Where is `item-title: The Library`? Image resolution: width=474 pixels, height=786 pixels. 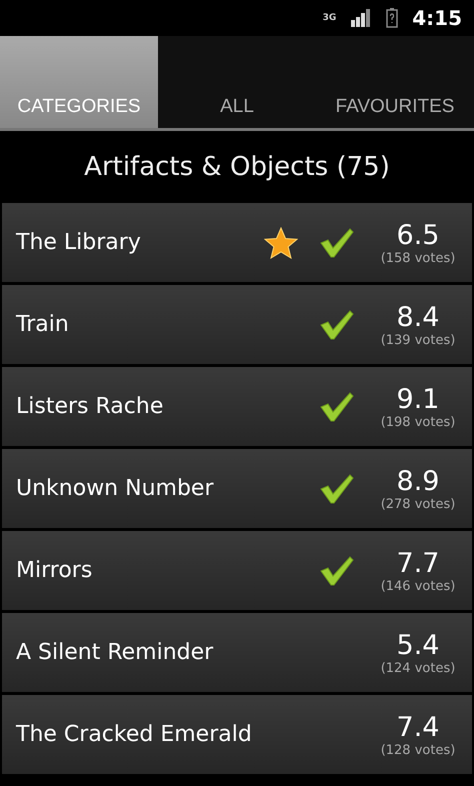 item-title: The Library is located at coordinates (79, 242).